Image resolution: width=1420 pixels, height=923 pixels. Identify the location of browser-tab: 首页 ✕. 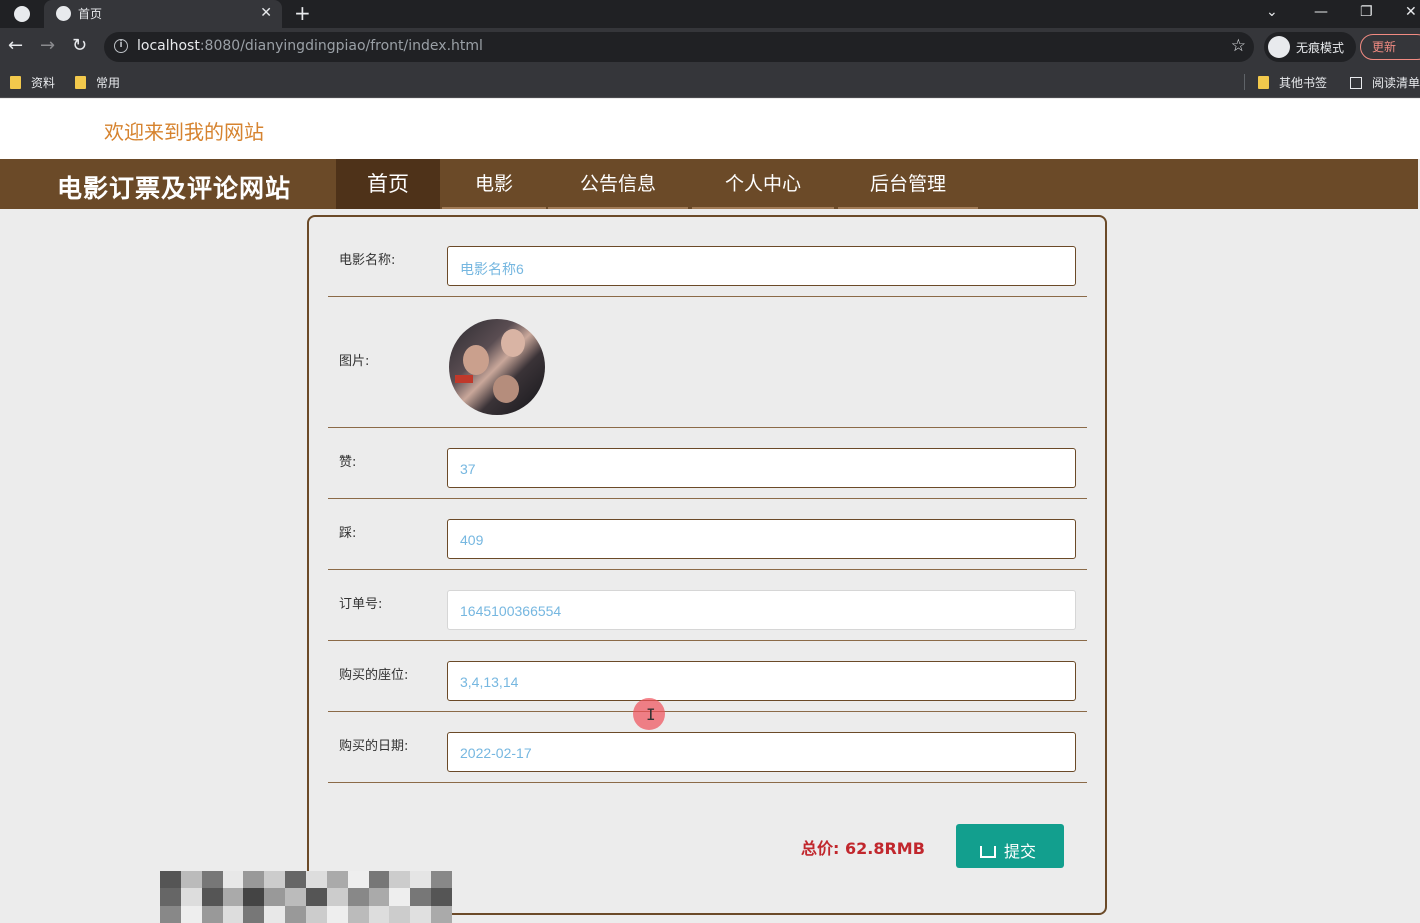
(163, 14).